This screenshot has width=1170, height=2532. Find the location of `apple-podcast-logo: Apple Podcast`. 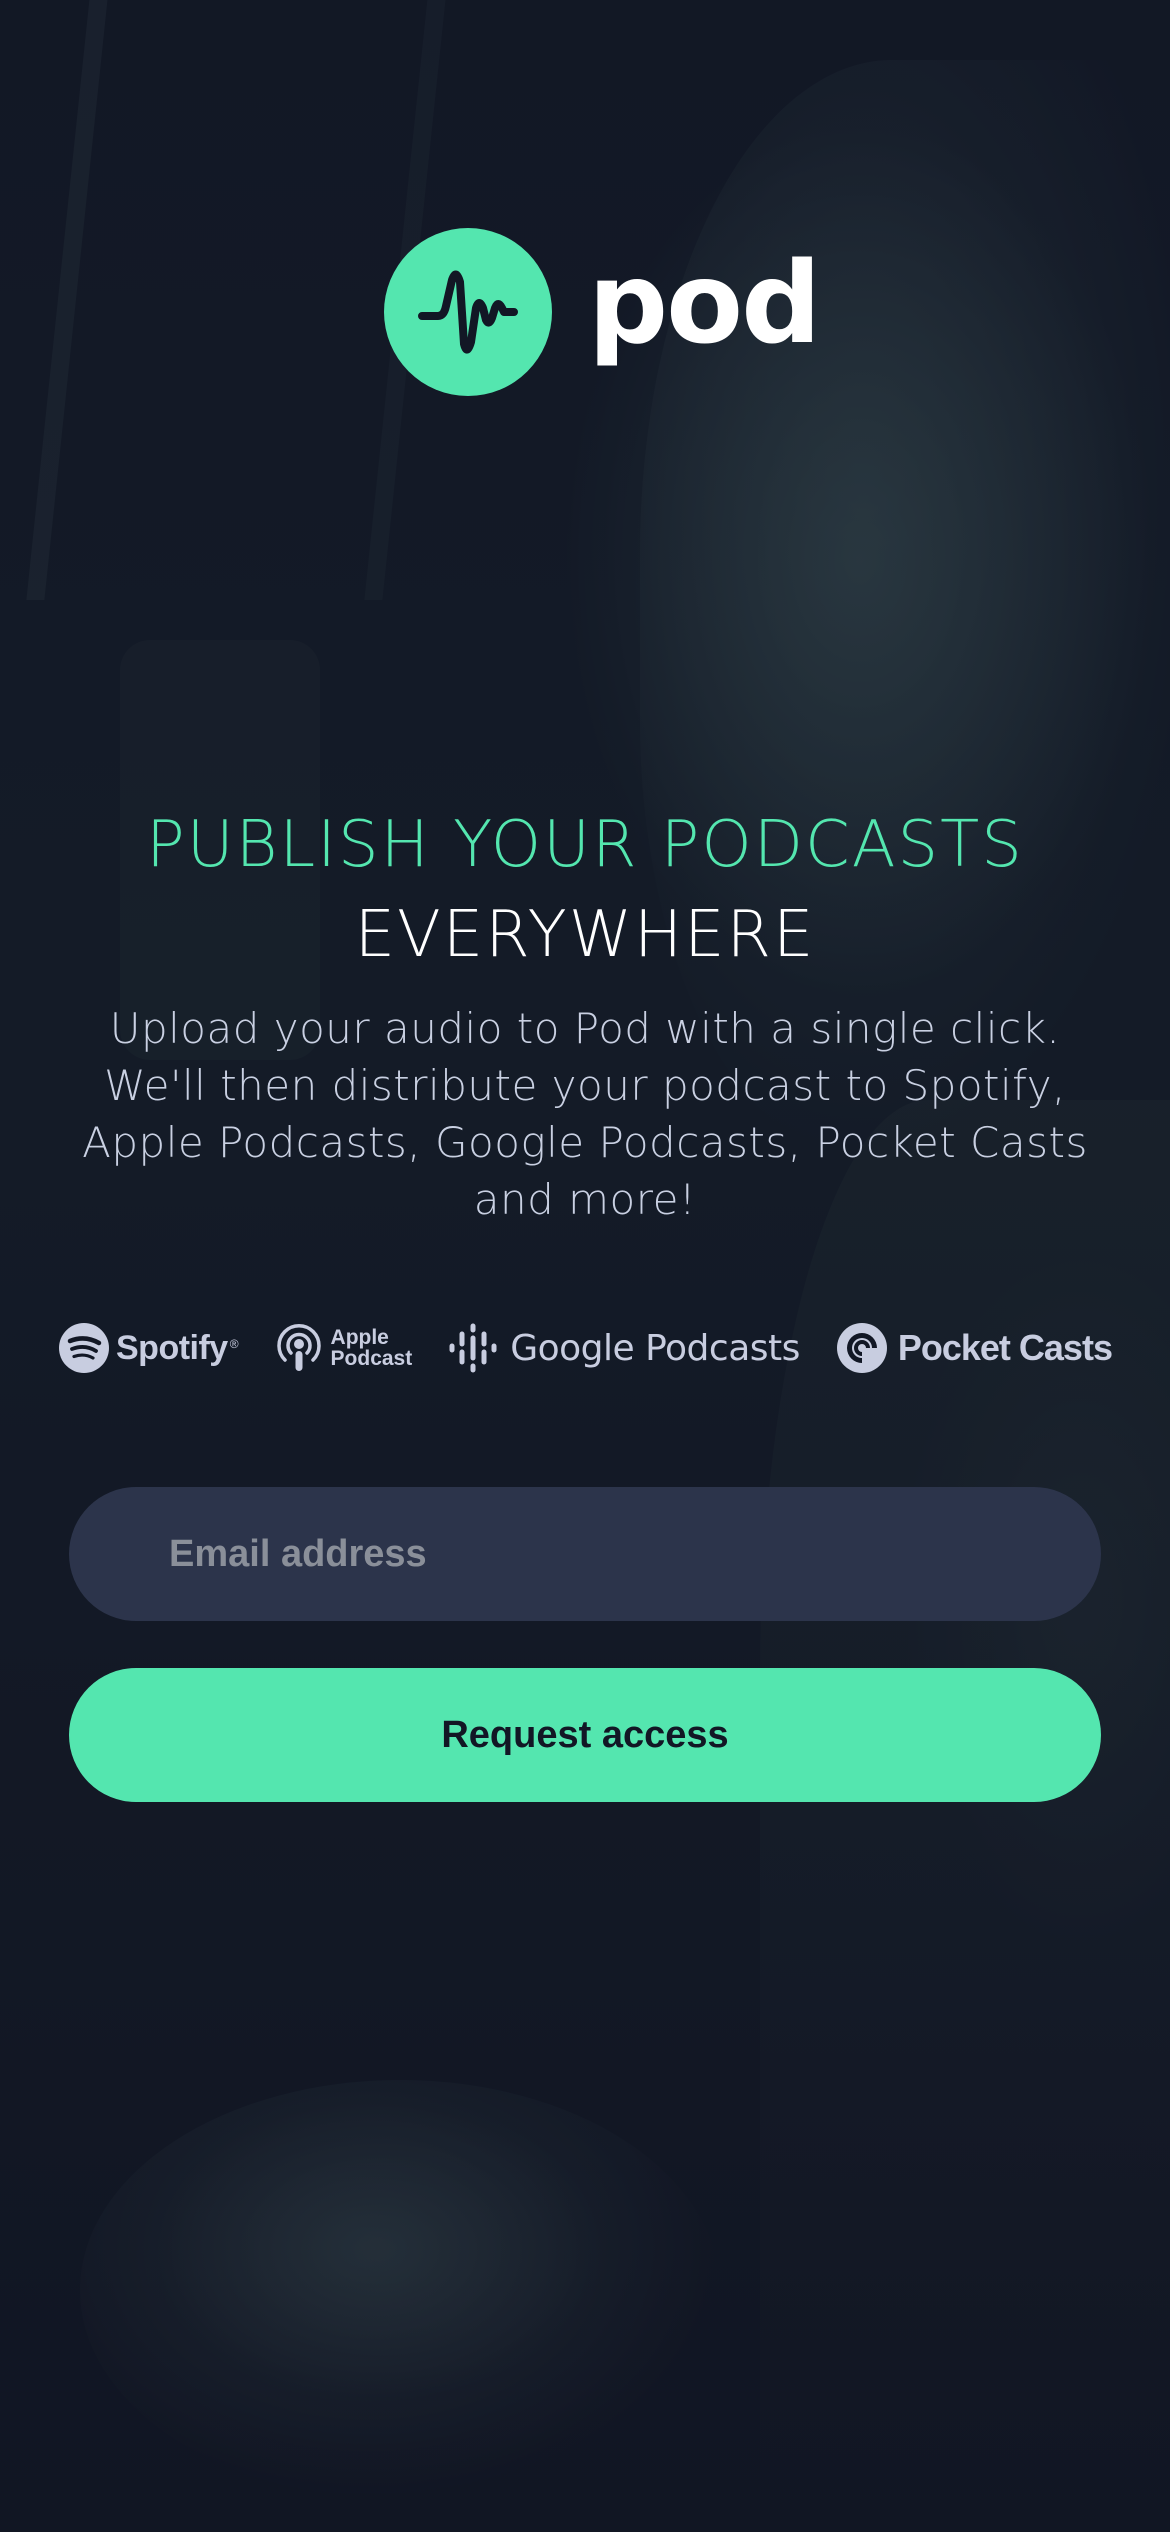

apple-podcast-logo: Apple Podcast is located at coordinates (344, 1348).